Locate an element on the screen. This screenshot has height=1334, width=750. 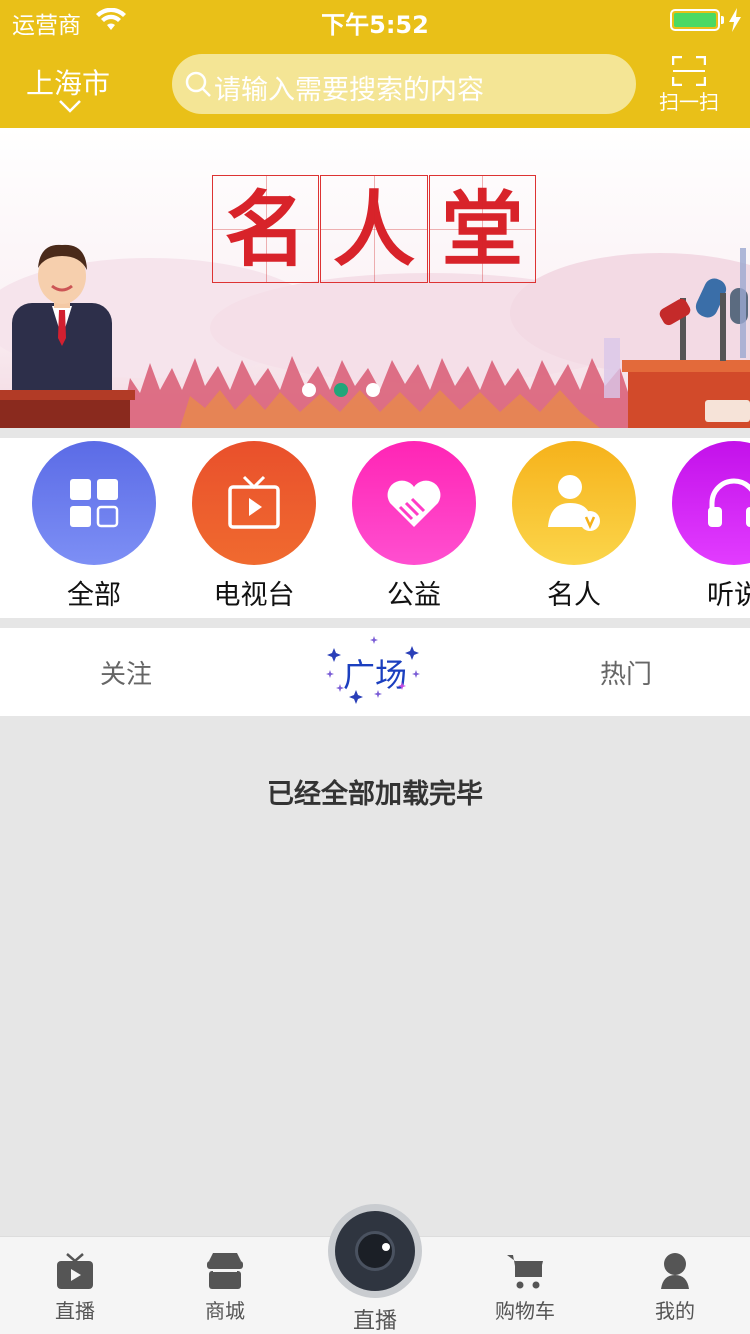
carousel-dot-active is located at coordinates (341, 390).